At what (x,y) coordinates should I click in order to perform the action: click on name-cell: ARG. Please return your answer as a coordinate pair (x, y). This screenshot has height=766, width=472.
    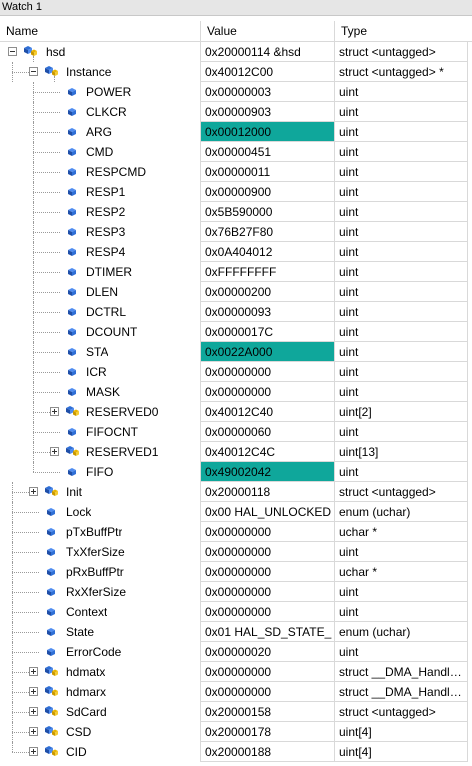
    Looking at the image, I should click on (100, 132).